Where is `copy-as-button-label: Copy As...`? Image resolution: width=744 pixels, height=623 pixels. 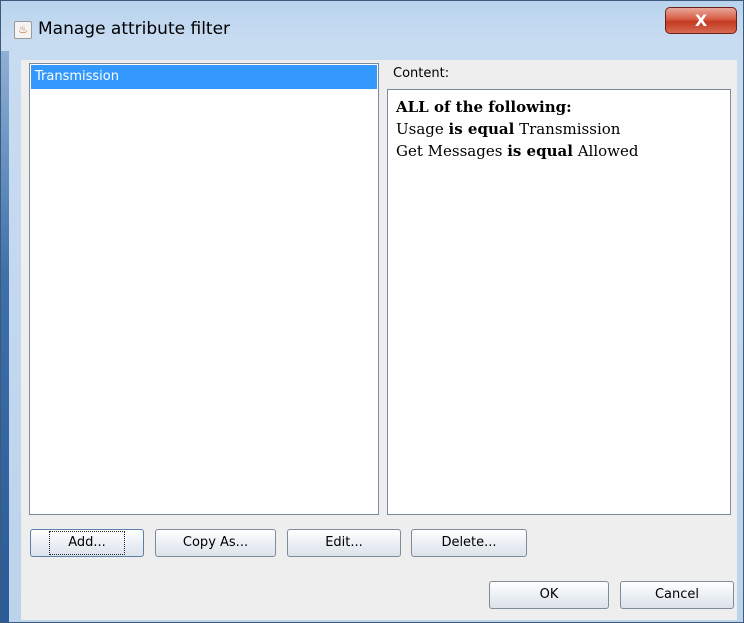 copy-as-button-label: Copy As... is located at coordinates (215, 542).